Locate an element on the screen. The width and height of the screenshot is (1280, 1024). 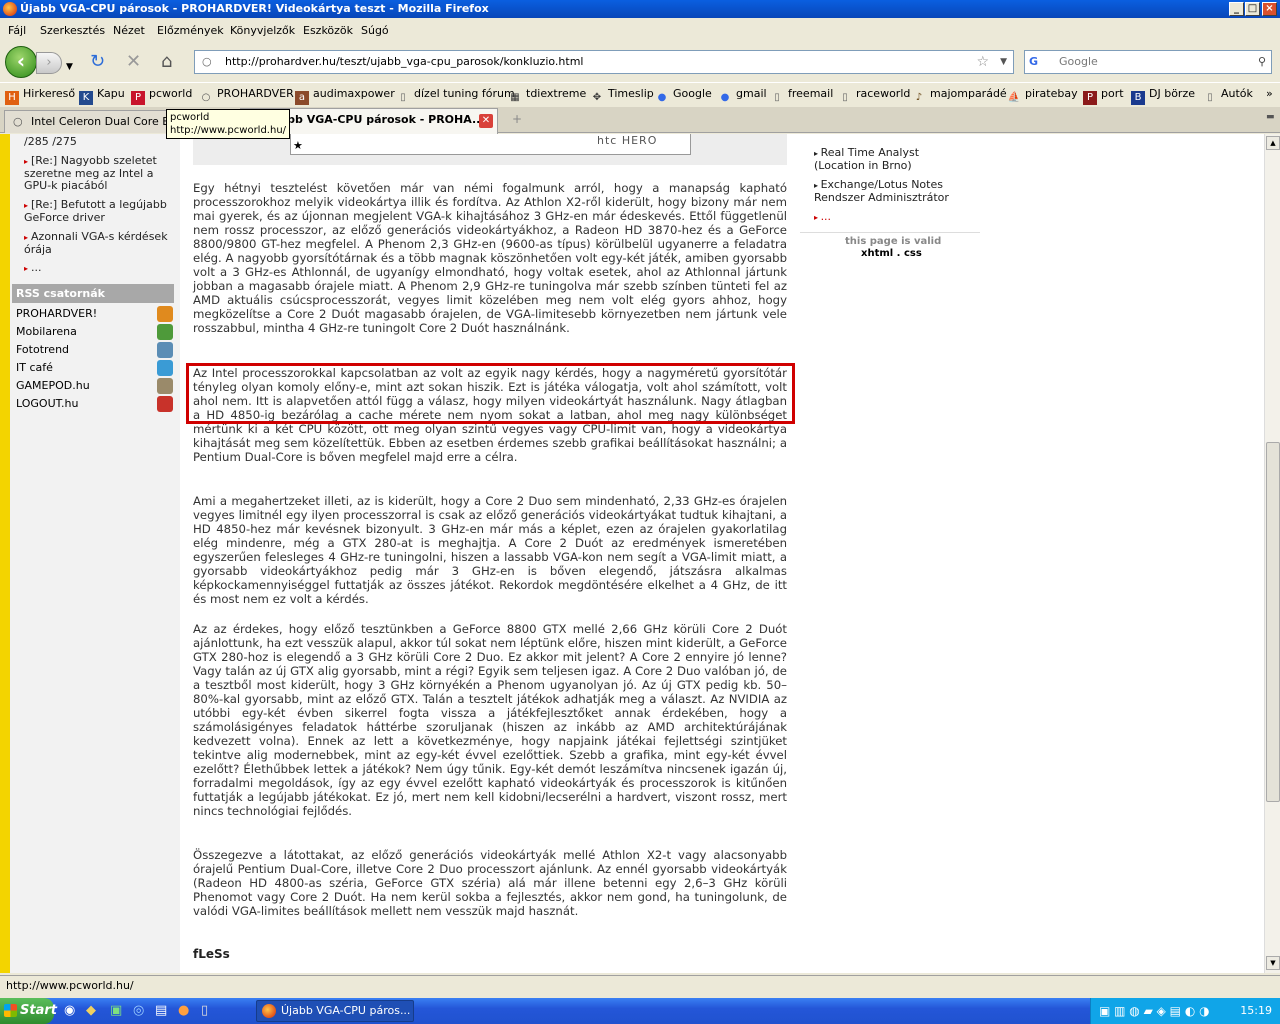
url-dropdown-icon: ▼ is located at coordinates (1003, 62).